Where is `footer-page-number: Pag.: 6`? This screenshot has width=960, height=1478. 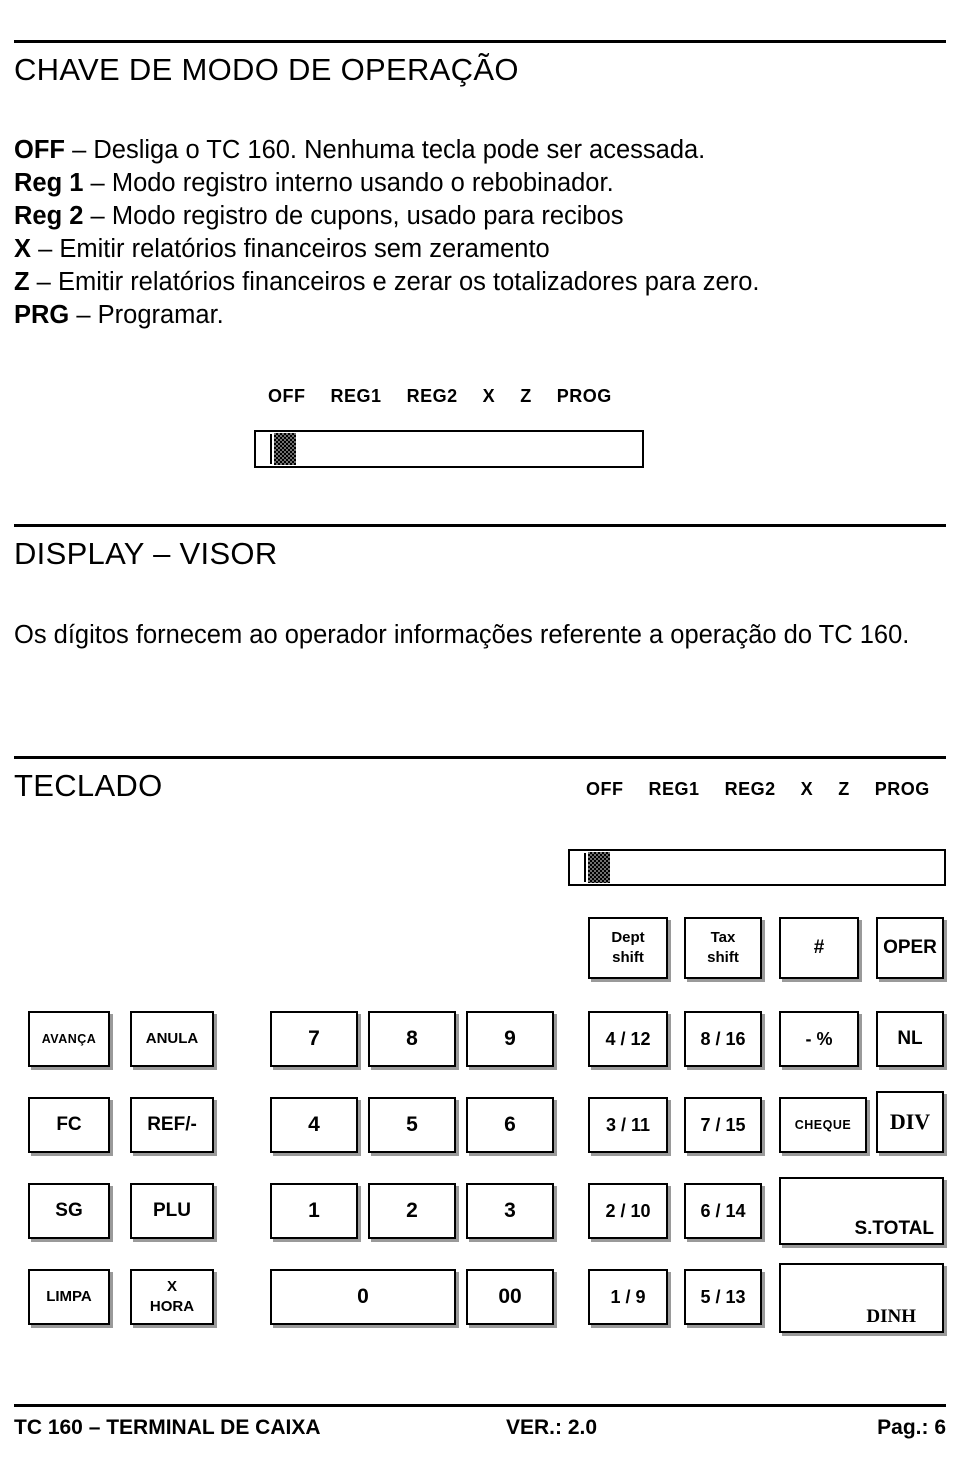
footer-page-number: Pag.: 6 is located at coordinates (911, 1427).